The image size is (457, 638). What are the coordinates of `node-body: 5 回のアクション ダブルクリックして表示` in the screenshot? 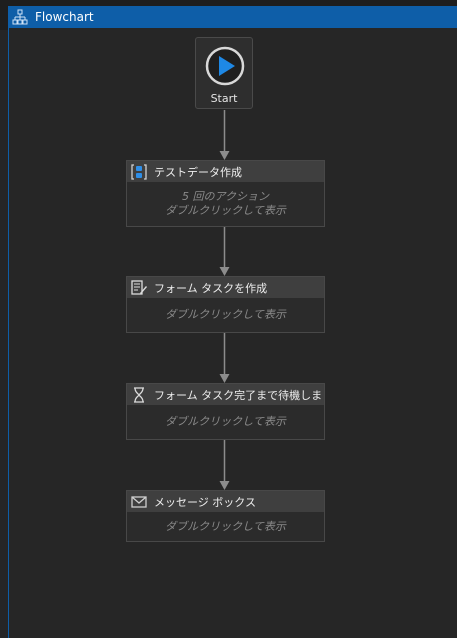 It's located at (225, 204).